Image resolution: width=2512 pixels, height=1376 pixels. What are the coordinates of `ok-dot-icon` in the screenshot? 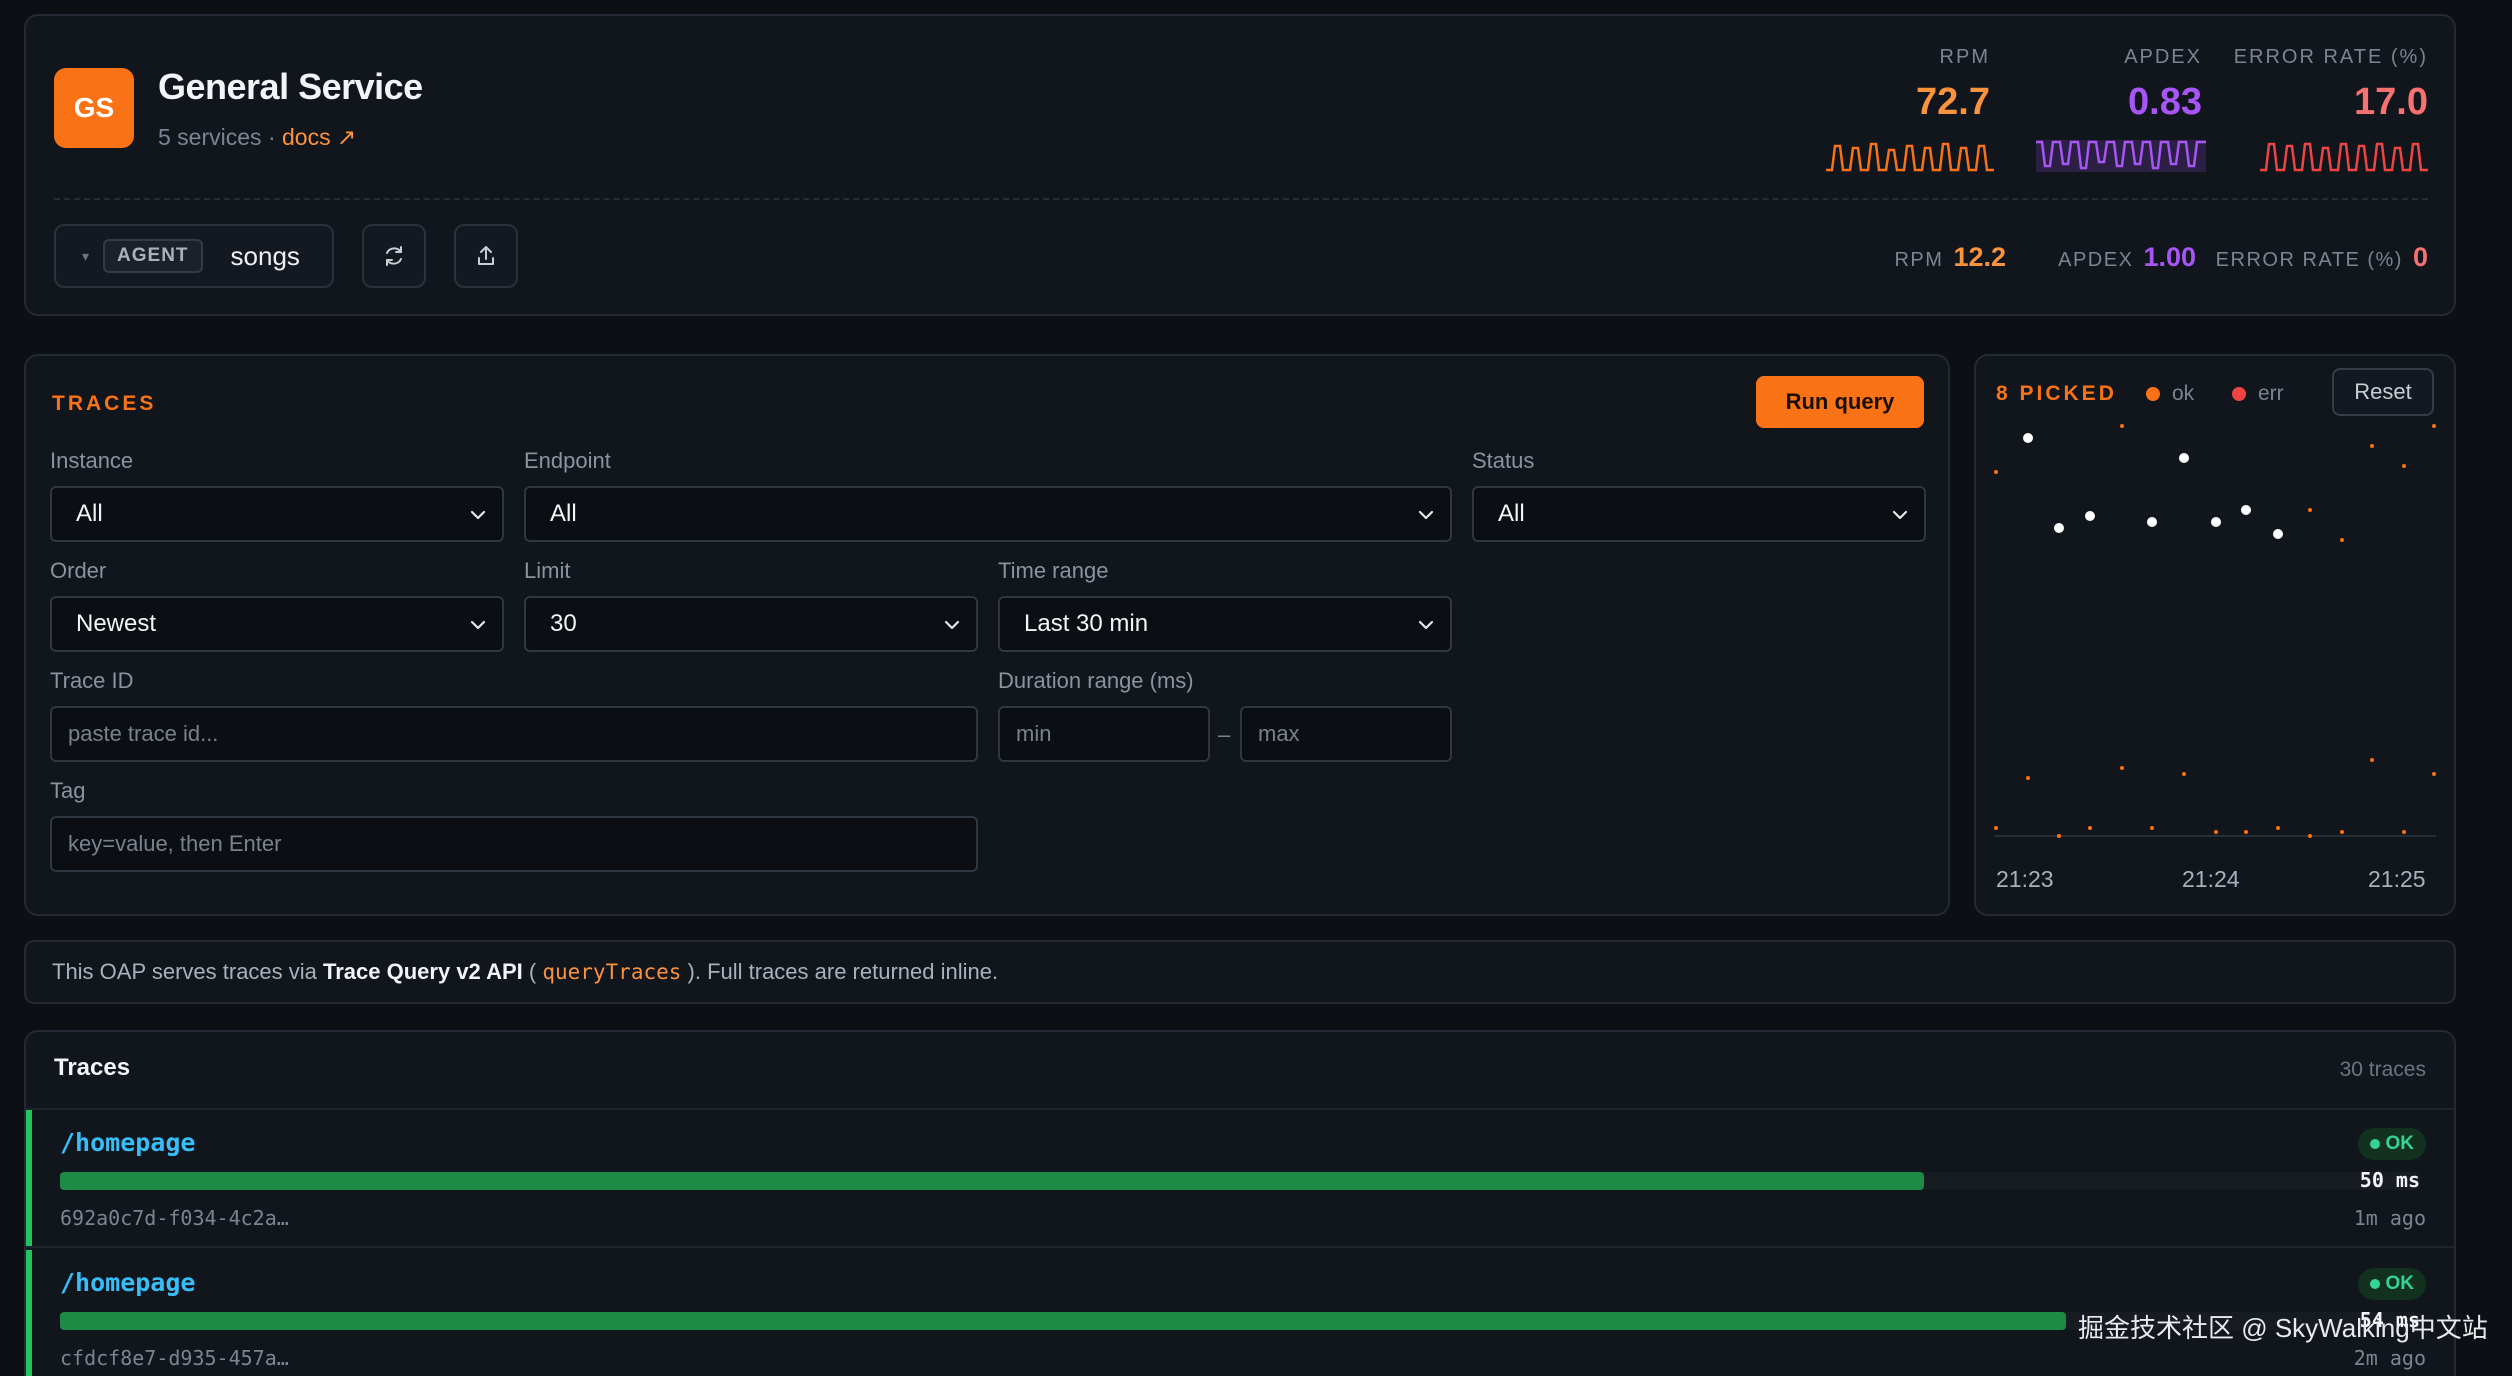 It's located at (2153, 394).